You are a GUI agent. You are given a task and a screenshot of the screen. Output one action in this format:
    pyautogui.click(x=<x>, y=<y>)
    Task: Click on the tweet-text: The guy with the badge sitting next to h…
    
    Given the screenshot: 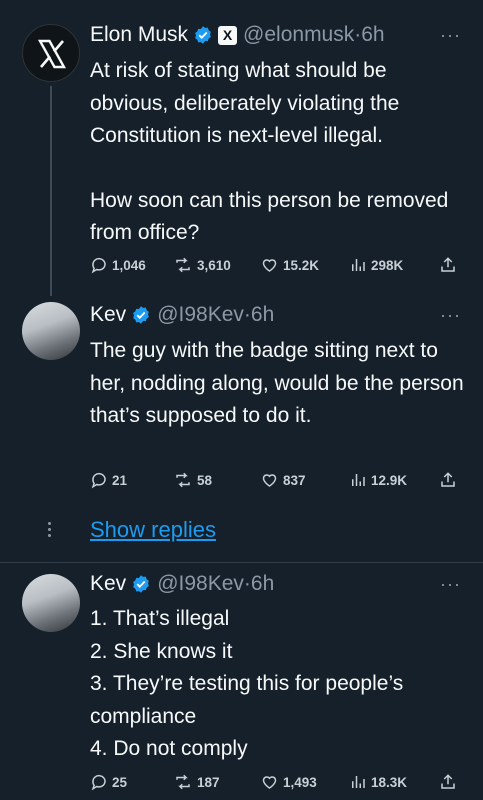 What is the action you would take?
    pyautogui.click(x=277, y=384)
    